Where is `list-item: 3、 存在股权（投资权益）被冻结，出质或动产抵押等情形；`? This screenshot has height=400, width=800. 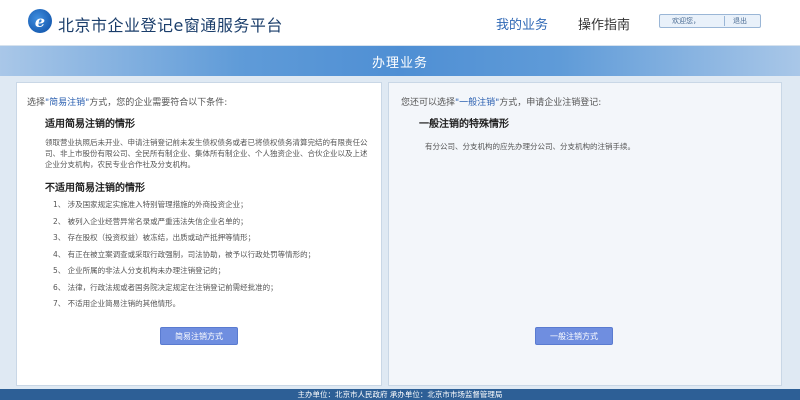
list-item: 3、 存在股权（投资权益）被冻结，出质或动产抵押等情形； is located at coordinates (154, 237).